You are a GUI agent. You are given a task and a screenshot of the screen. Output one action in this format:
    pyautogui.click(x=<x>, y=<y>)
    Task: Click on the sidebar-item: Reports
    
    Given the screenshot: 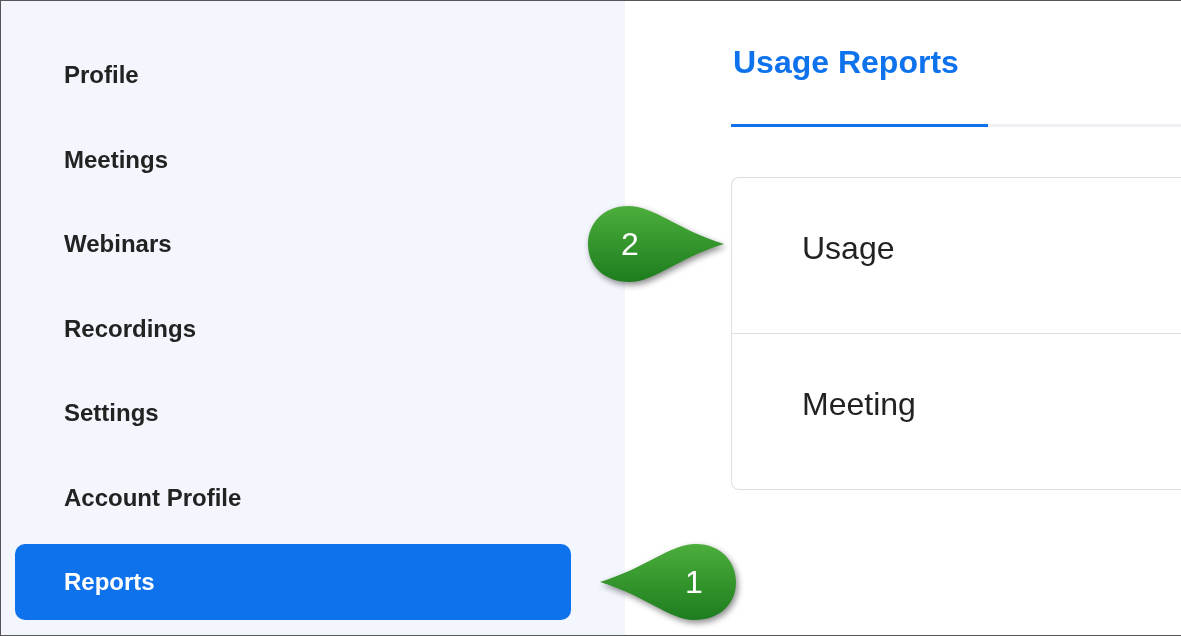 What is the action you would take?
    pyautogui.click(x=293, y=582)
    